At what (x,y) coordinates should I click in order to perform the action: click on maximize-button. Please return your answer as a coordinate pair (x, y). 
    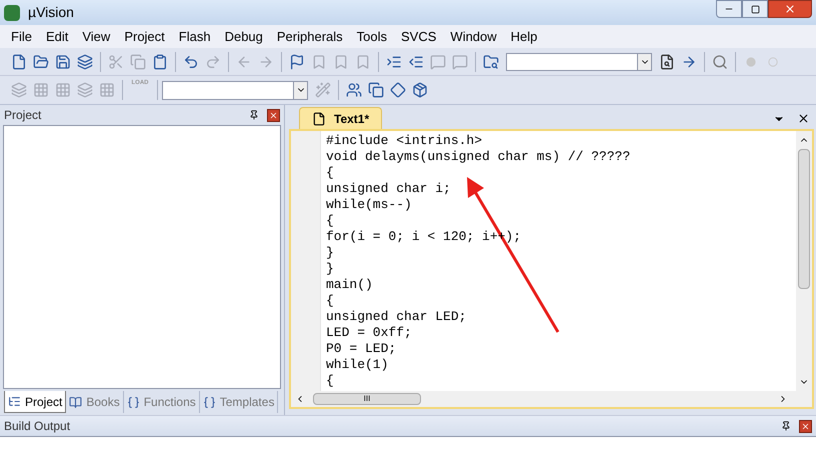
    Looking at the image, I should click on (755, 9).